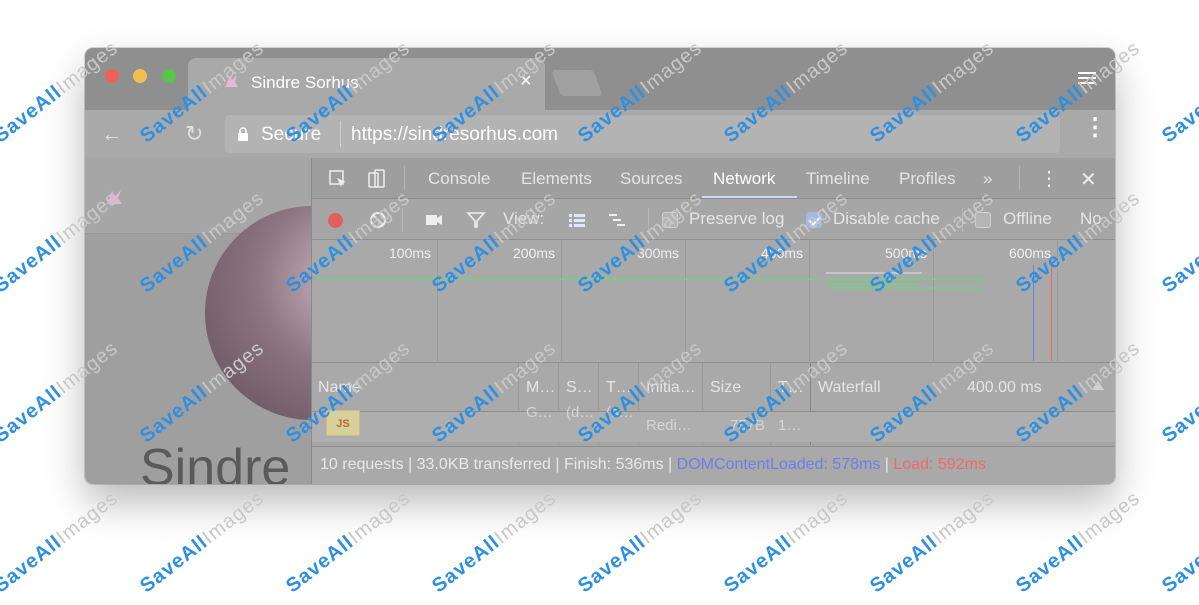 The width and height of the screenshot is (1199, 605). Describe the element at coordinates (577, 220) in the screenshot. I see `large-rows-icon` at that location.